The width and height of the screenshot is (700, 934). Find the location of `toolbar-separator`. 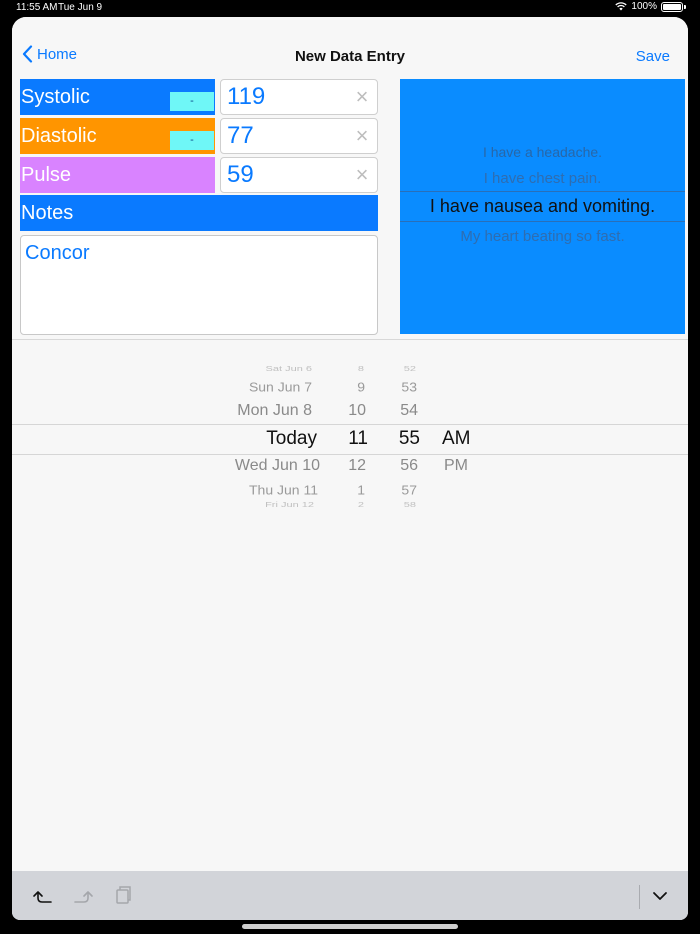

toolbar-separator is located at coordinates (639, 897).